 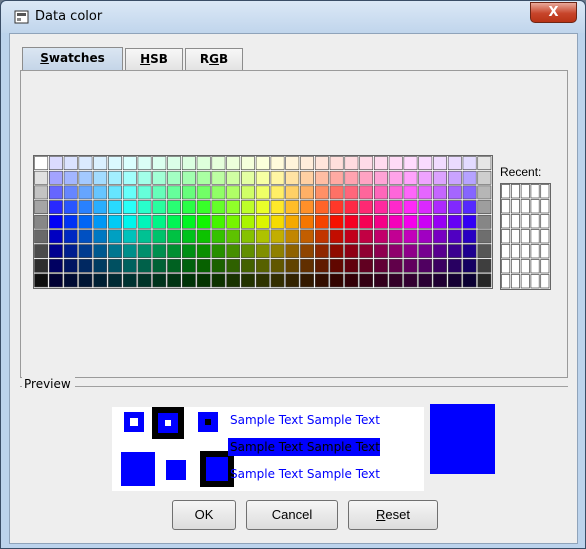 I want to click on close-button: X, so click(x=553, y=12).